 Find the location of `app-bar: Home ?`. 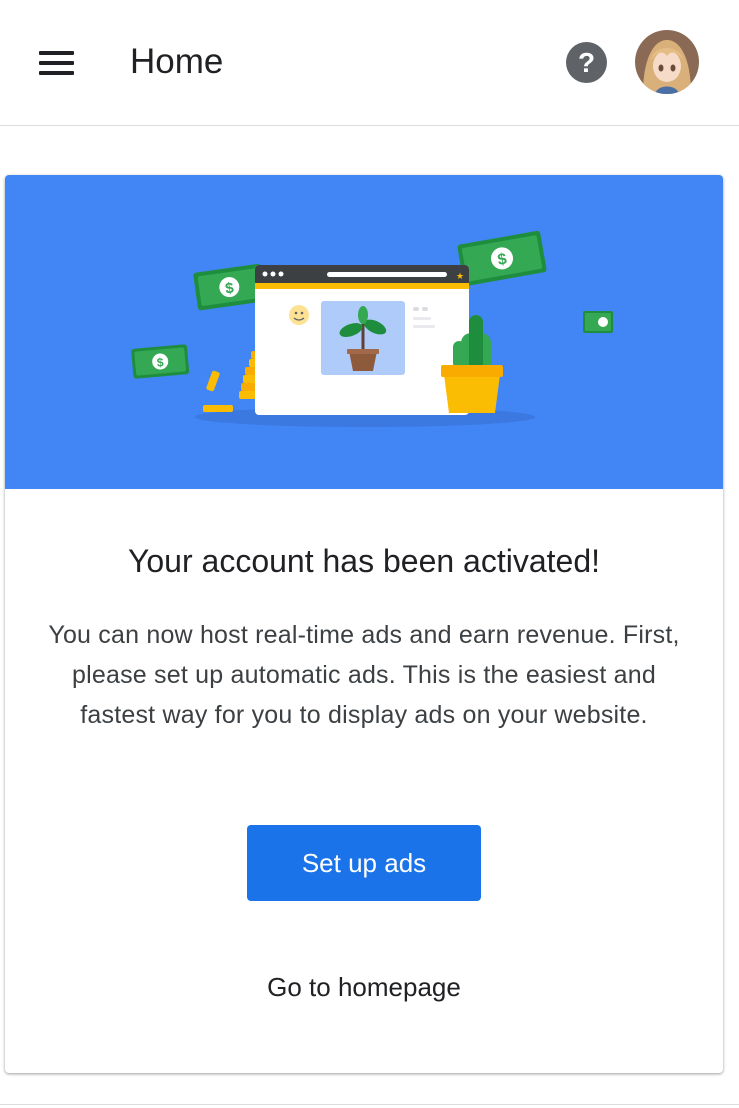

app-bar: Home ? is located at coordinates (369, 63).